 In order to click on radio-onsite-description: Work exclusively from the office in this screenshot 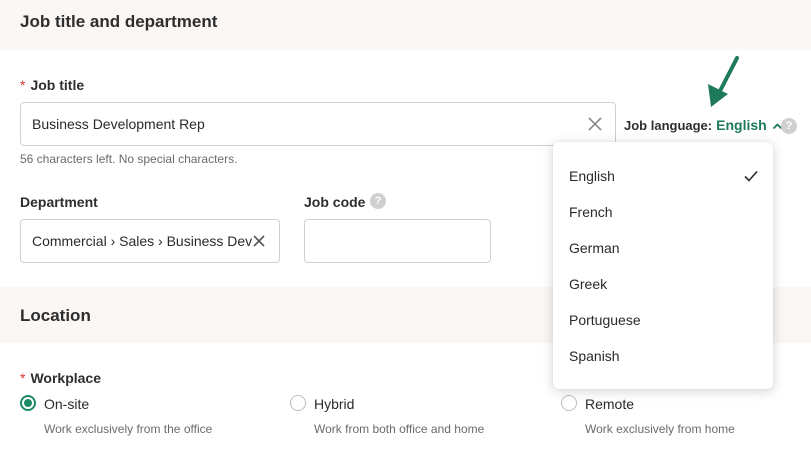, I will do `click(128, 429)`.